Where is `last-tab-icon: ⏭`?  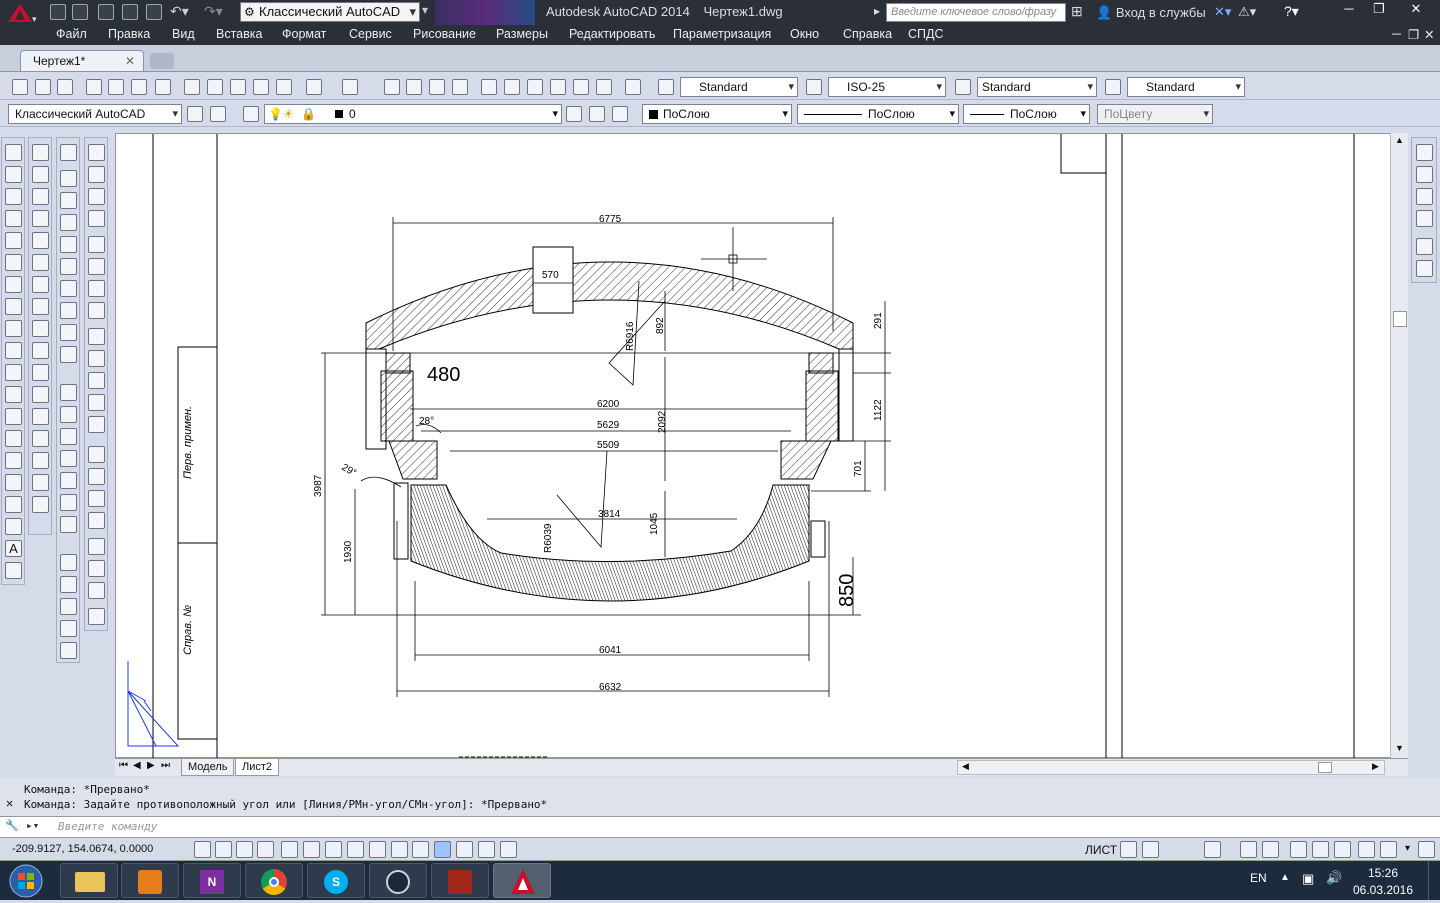 last-tab-icon: ⏭ is located at coordinates (165, 765).